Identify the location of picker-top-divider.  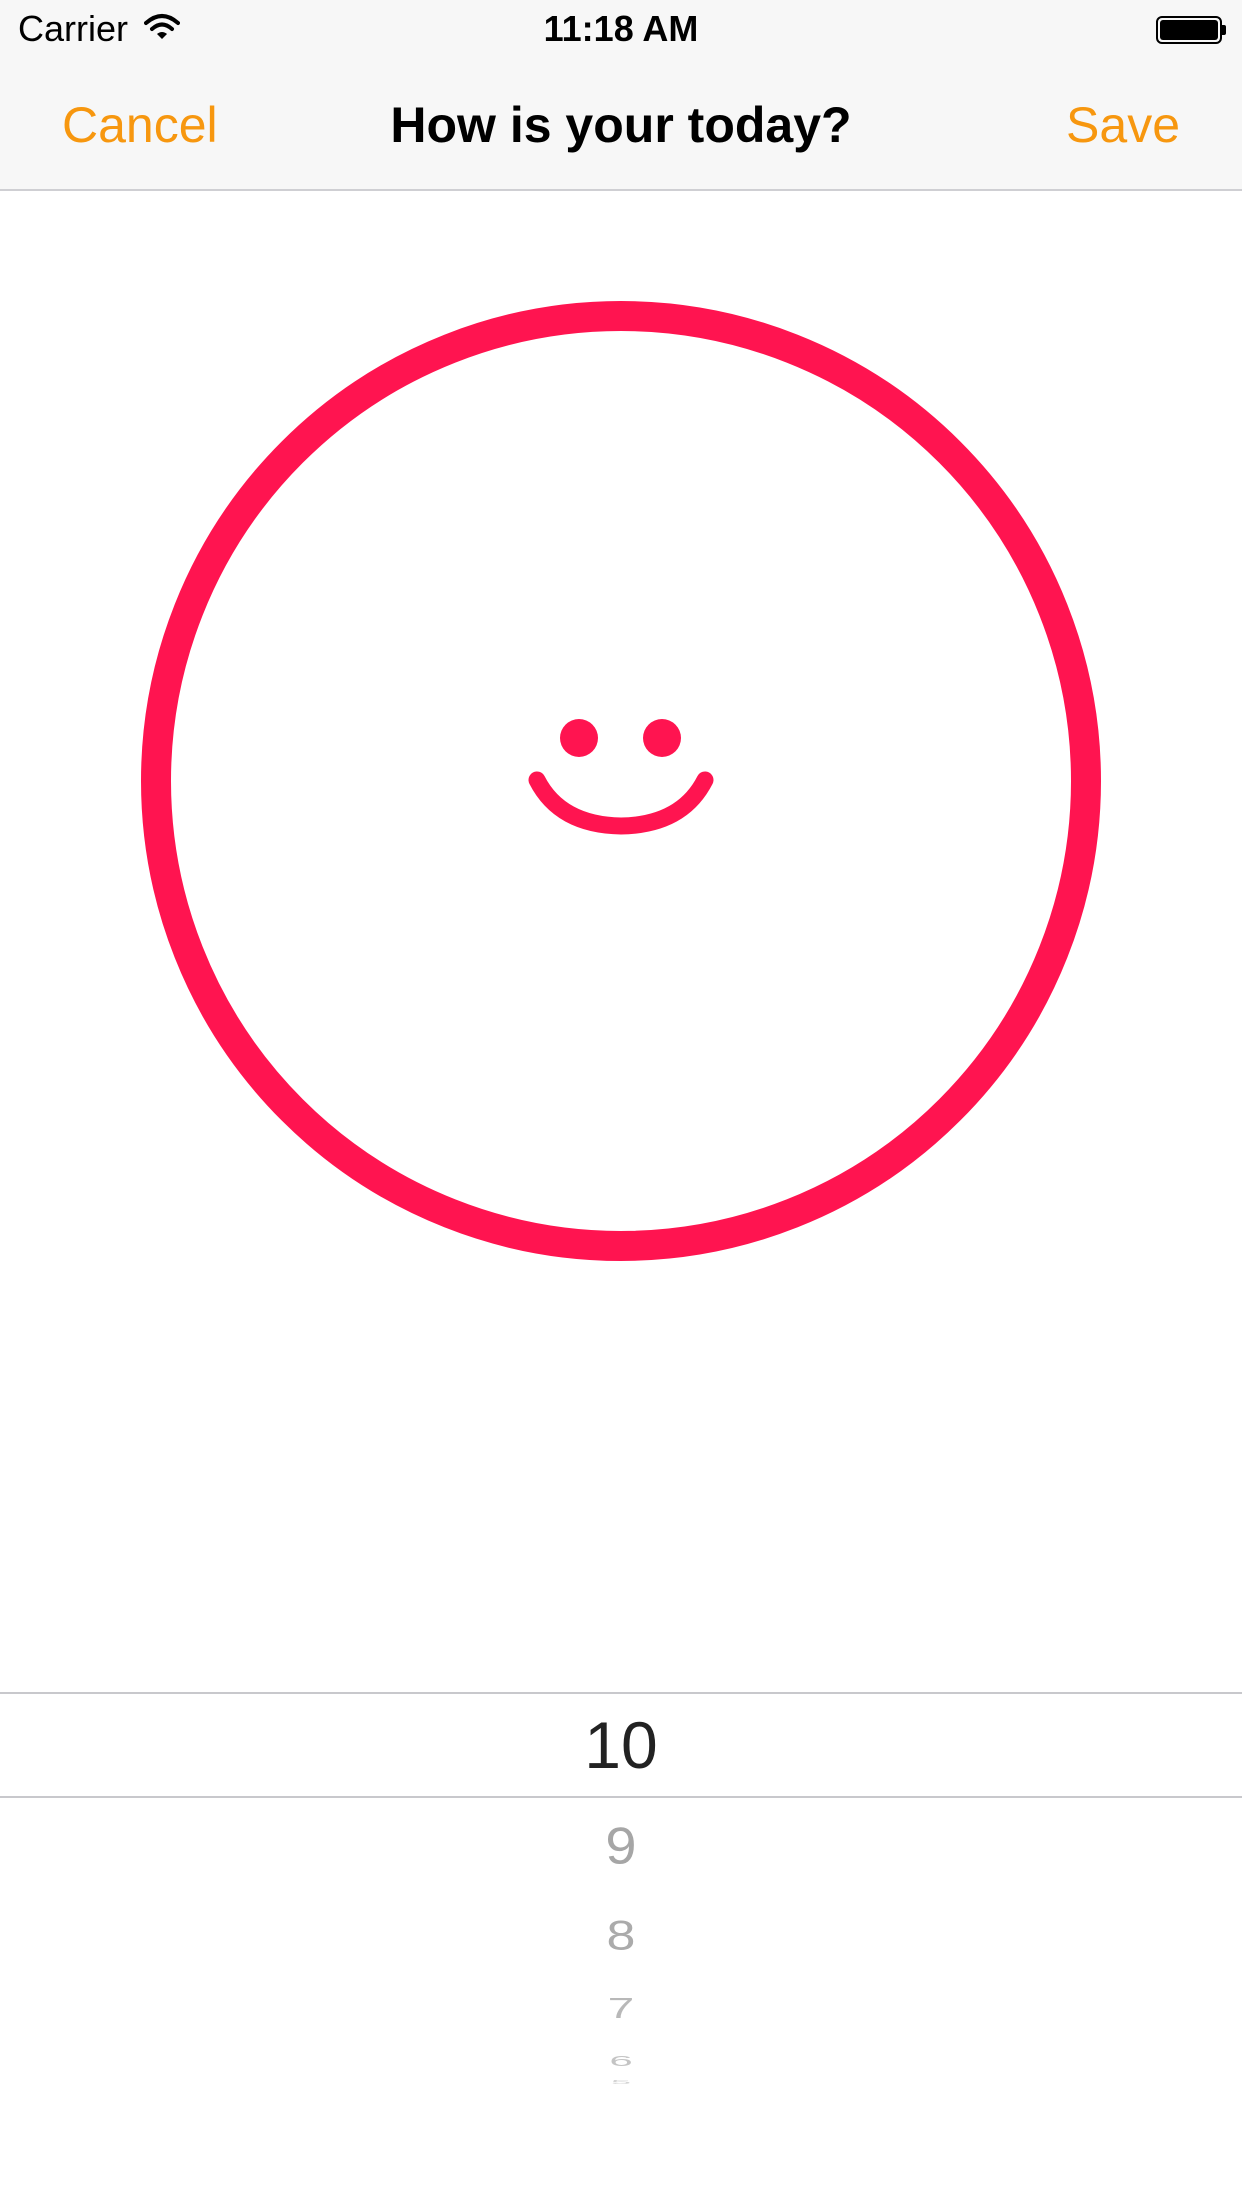
(621, 1693).